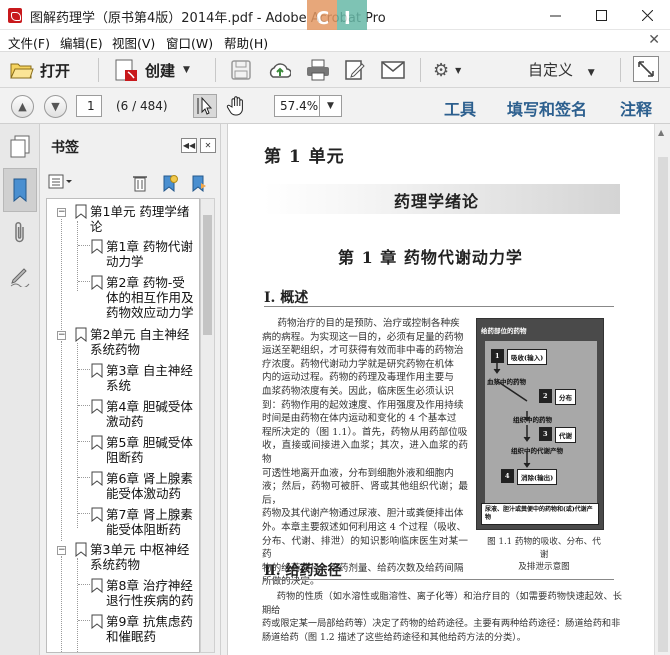 This screenshot has width=670, height=655. What do you see at coordinates (207, 275) in the screenshot?
I see `bookmarks-scrollbar-thumb` at bounding box center [207, 275].